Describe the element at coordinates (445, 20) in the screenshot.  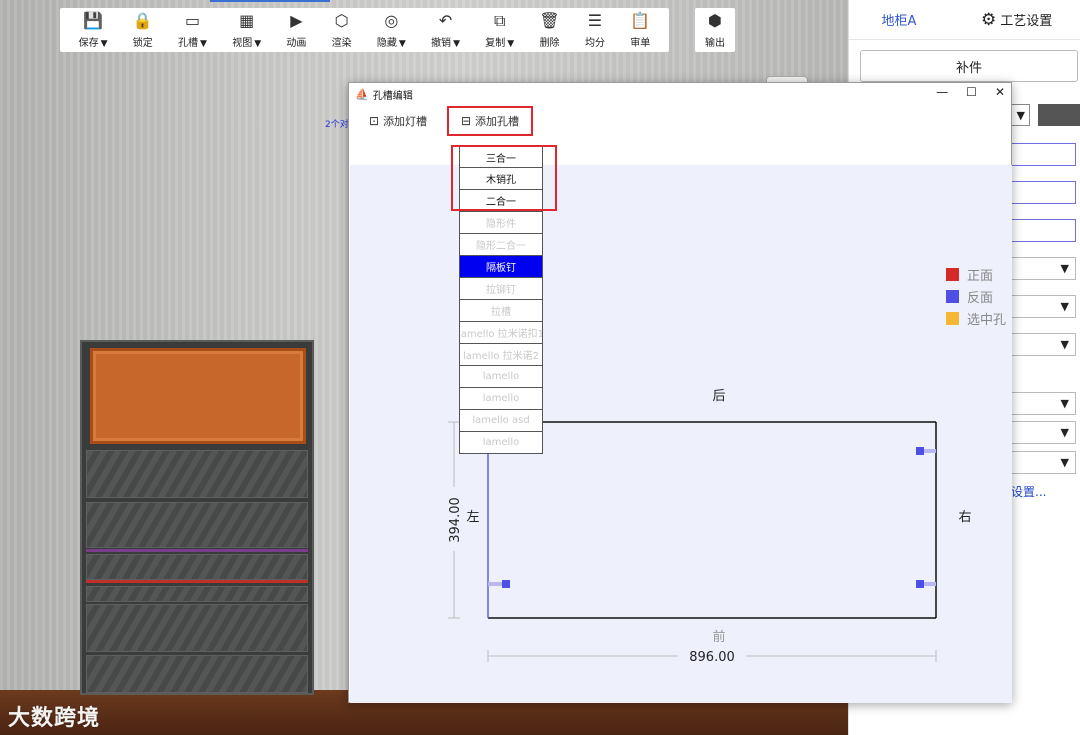
I see `undo-icon: ↶` at that location.